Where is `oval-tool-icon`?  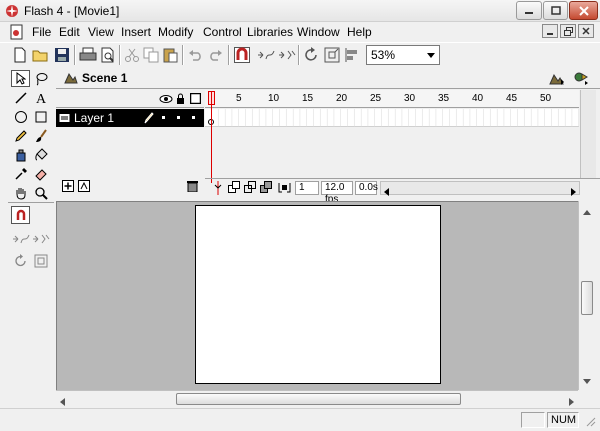 oval-tool-icon is located at coordinates (20, 116).